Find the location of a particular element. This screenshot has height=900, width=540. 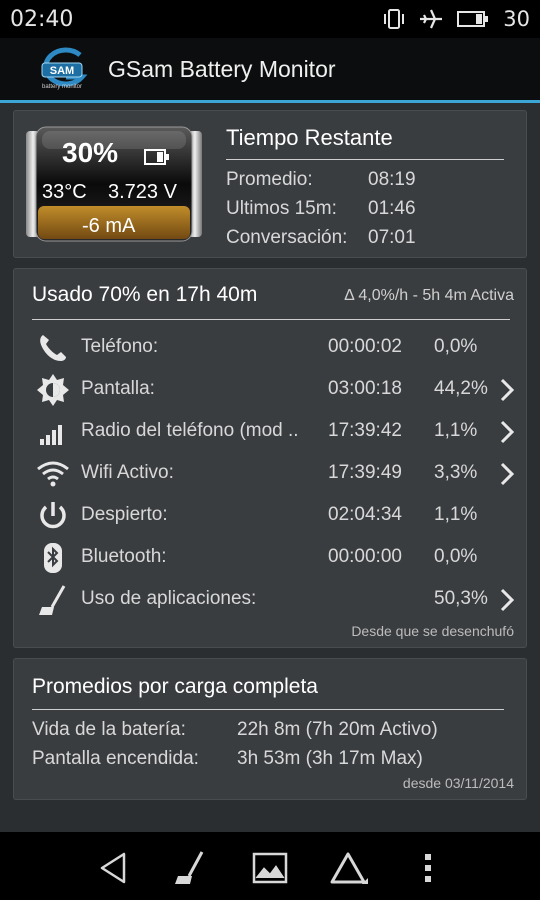

status-time: 02:40 is located at coordinates (42, 19).